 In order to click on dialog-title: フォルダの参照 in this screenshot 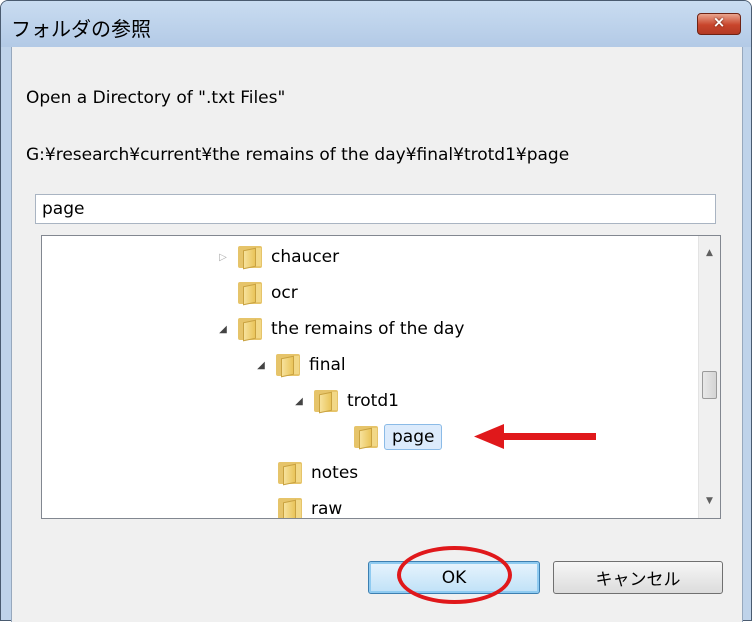, I will do `click(81, 29)`.